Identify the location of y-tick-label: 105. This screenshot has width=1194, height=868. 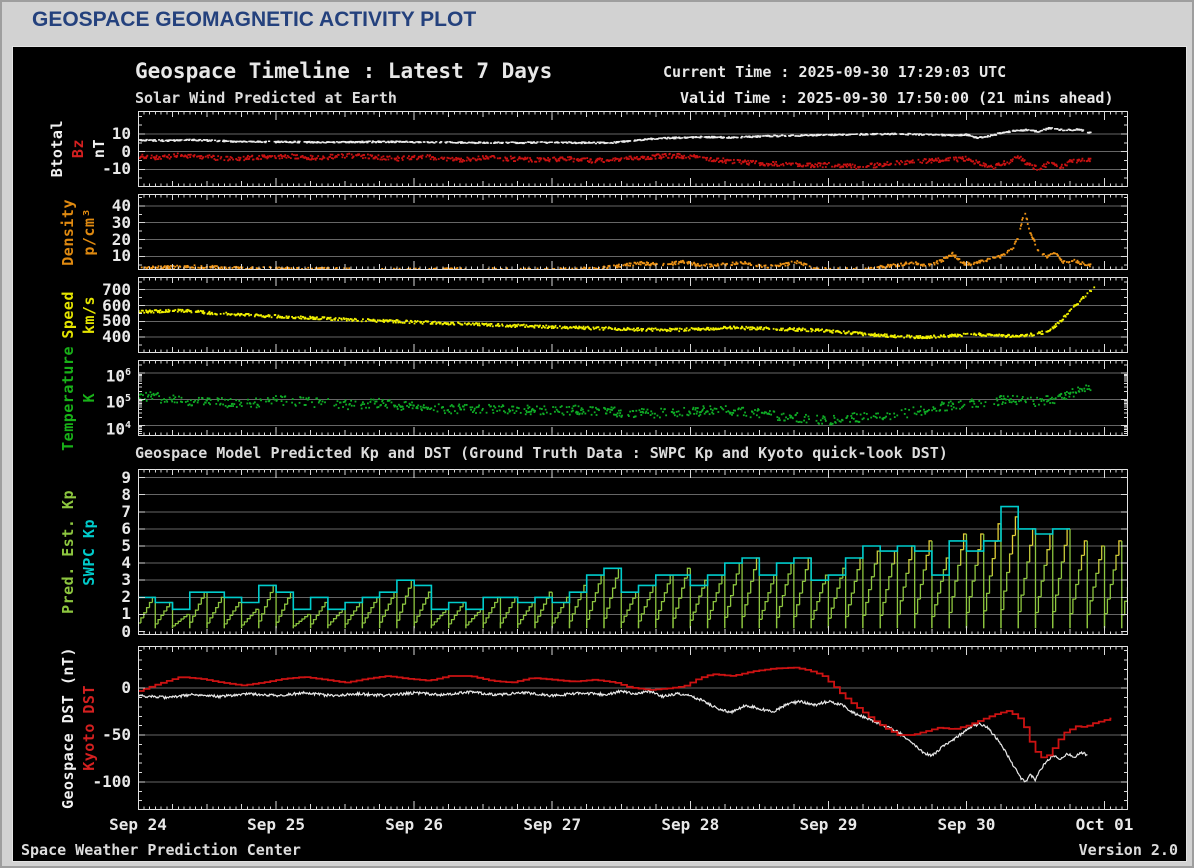
(118, 402).